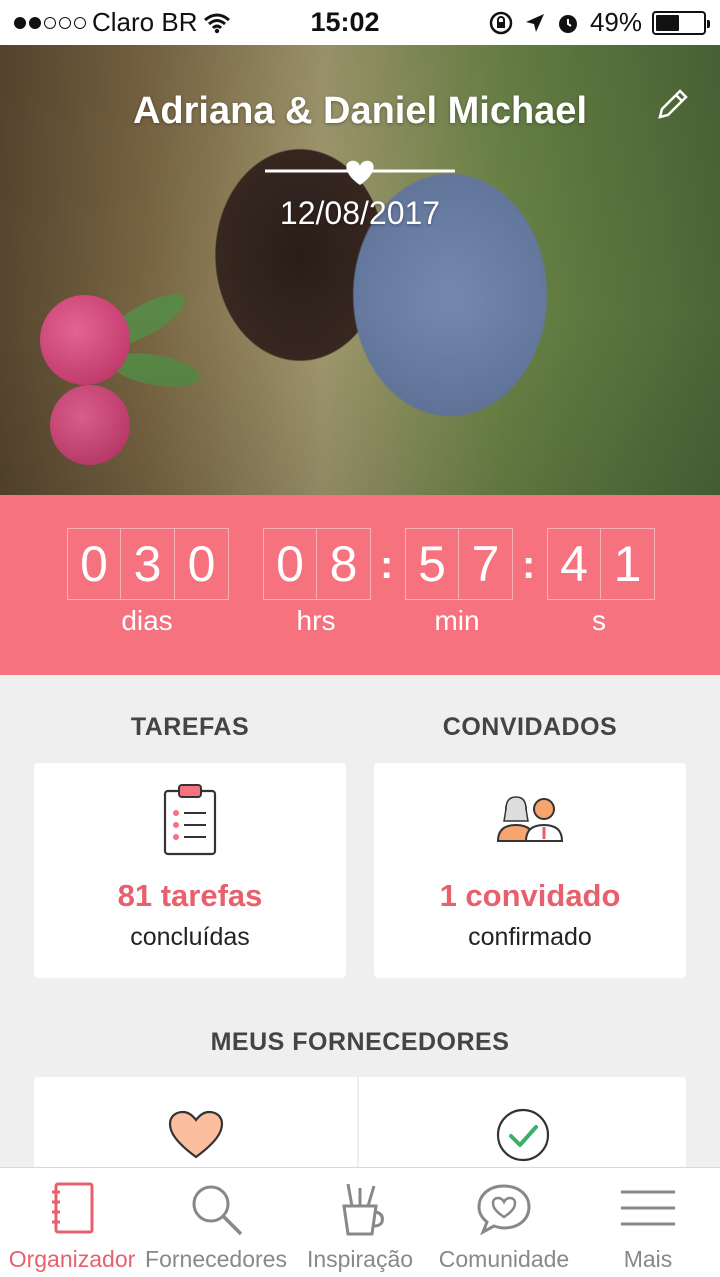 Image resolution: width=720 pixels, height=1277 pixels. I want to click on magnifier-icon, so click(217, 1210).